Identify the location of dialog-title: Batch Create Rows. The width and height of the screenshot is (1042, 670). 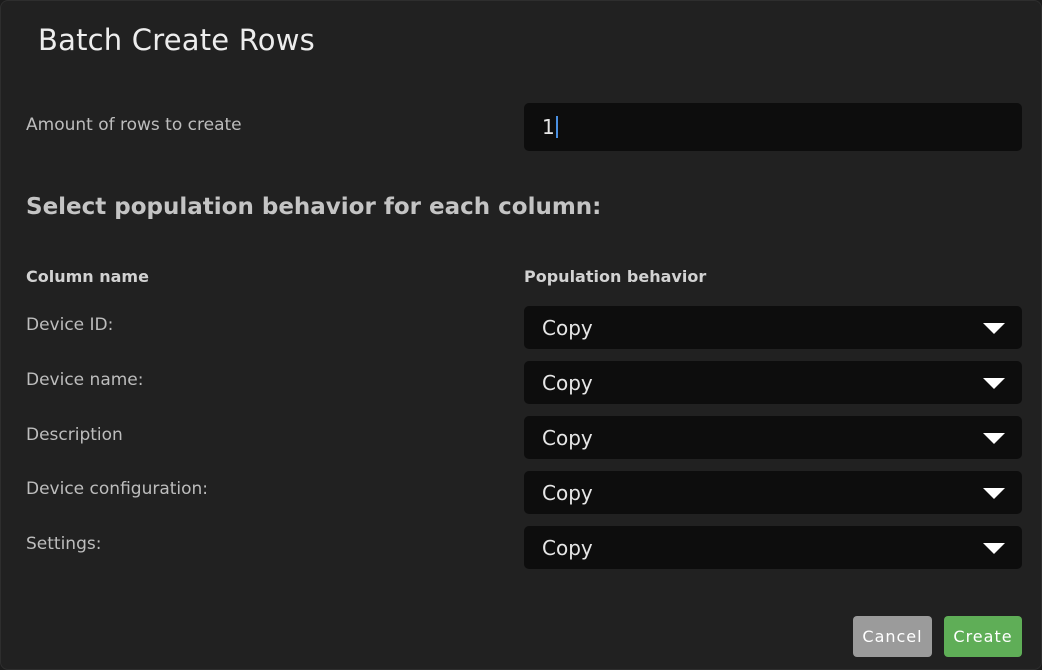
(176, 40).